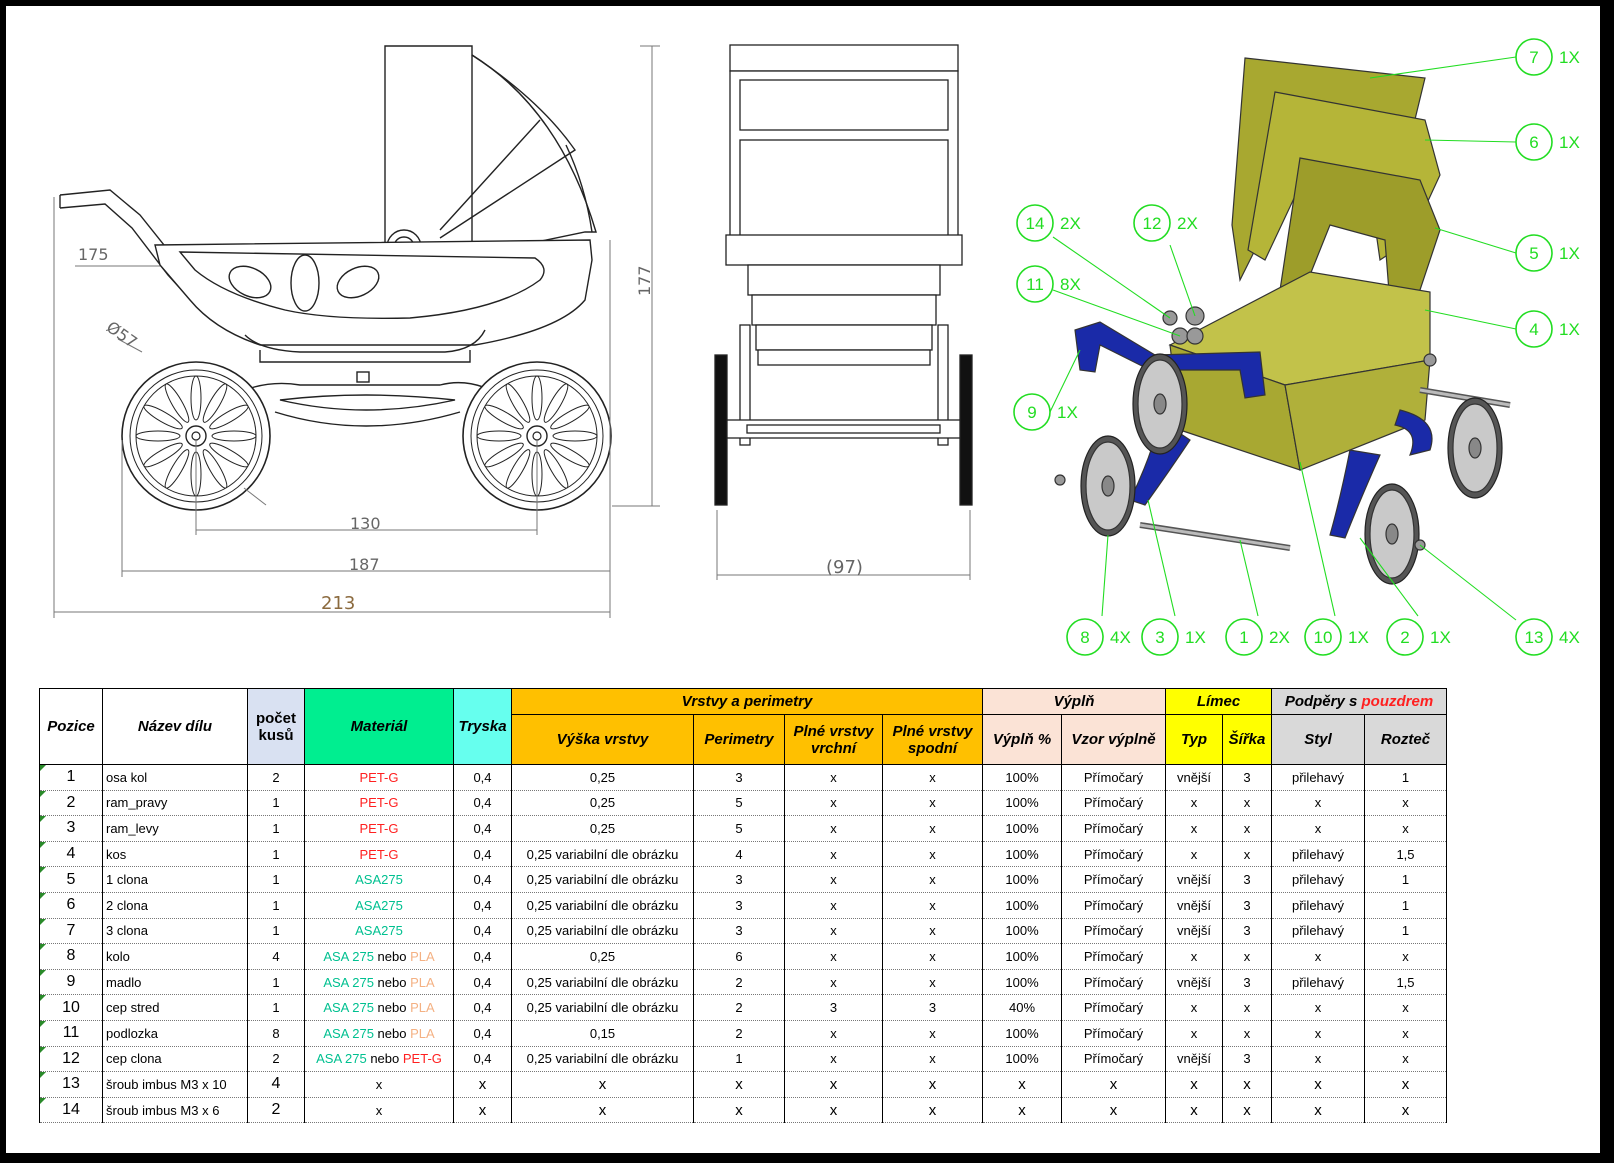 This screenshot has width=1614, height=1163. I want to click on cell-perim: 6, so click(739, 956).